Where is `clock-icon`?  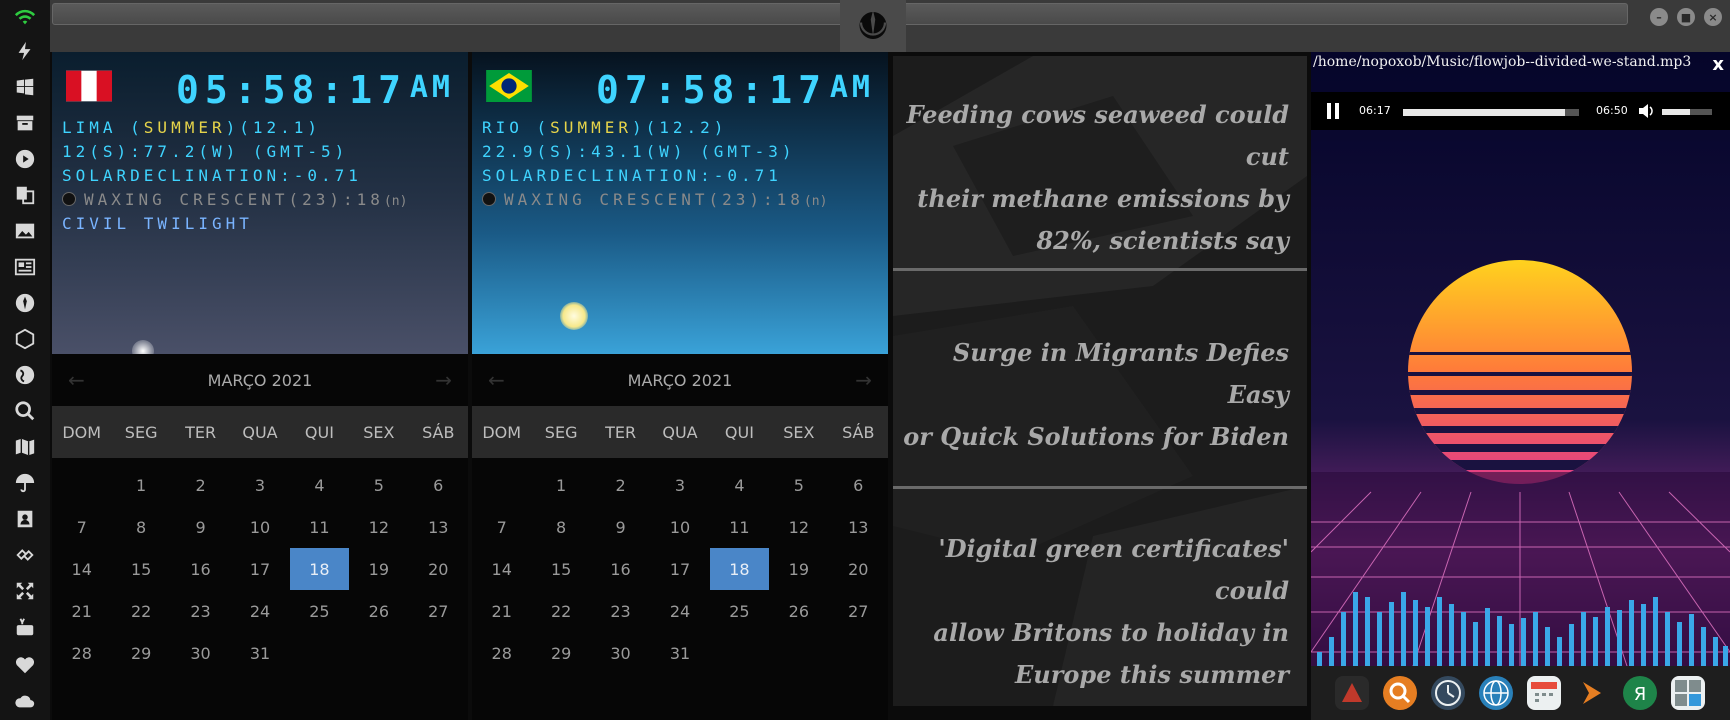
clock-icon is located at coordinates (1448, 693).